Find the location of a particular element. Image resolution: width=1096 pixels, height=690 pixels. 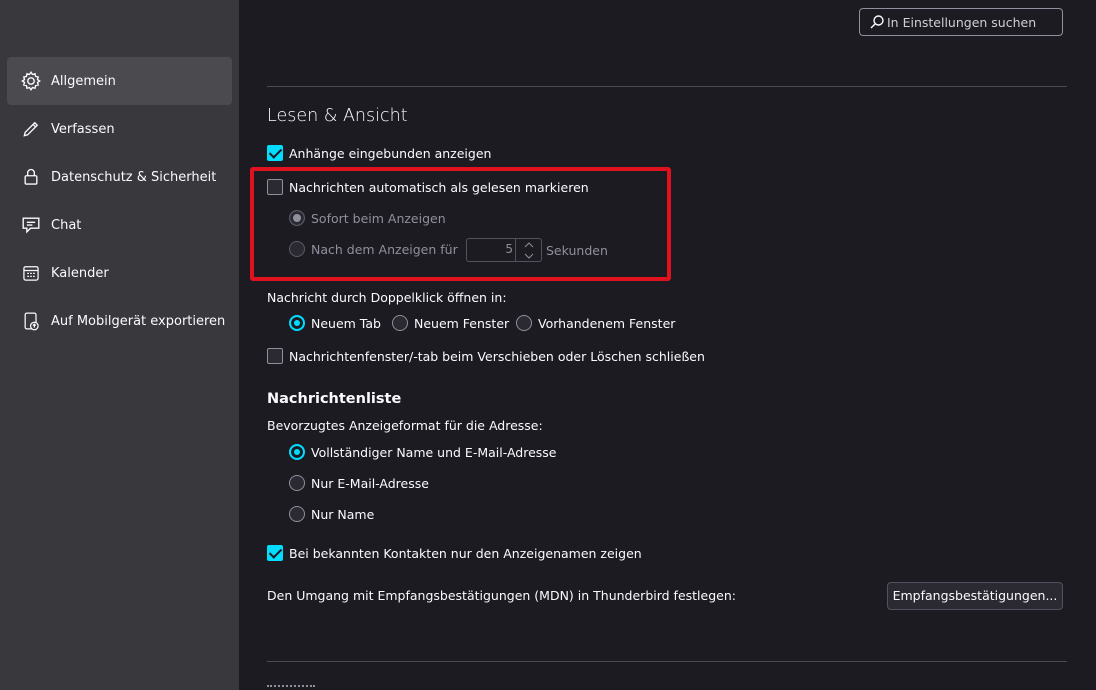

section-title-reading: Lesen & Ansicht is located at coordinates (337, 116).